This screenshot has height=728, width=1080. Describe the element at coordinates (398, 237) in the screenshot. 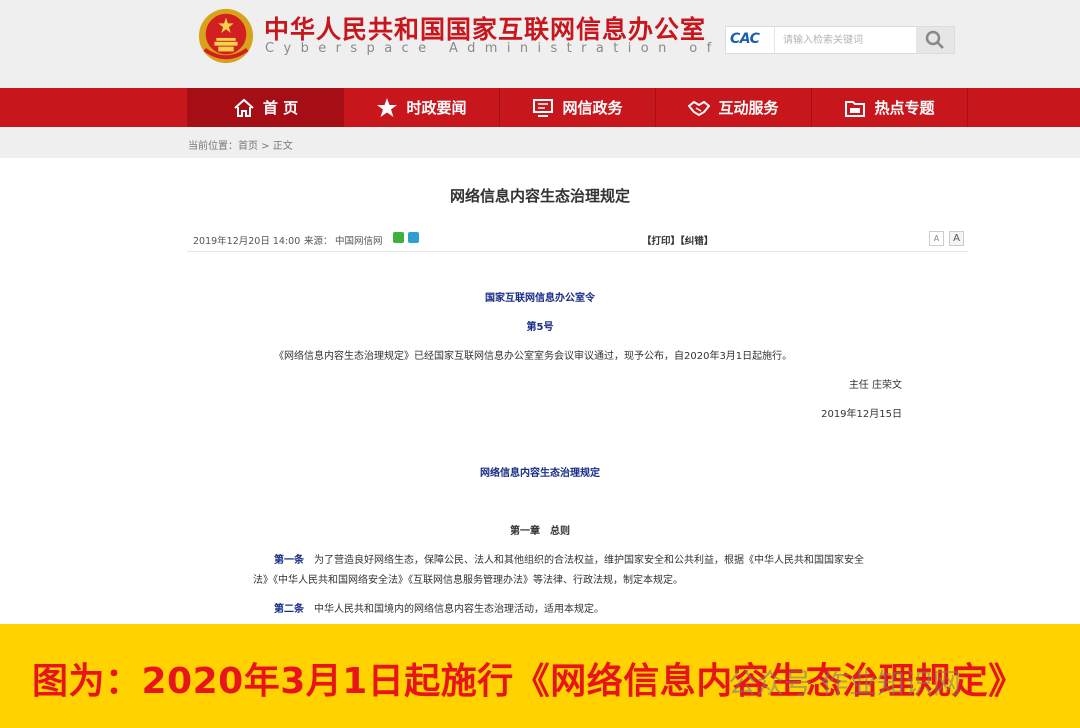

I see `wechat-share-icon` at that location.